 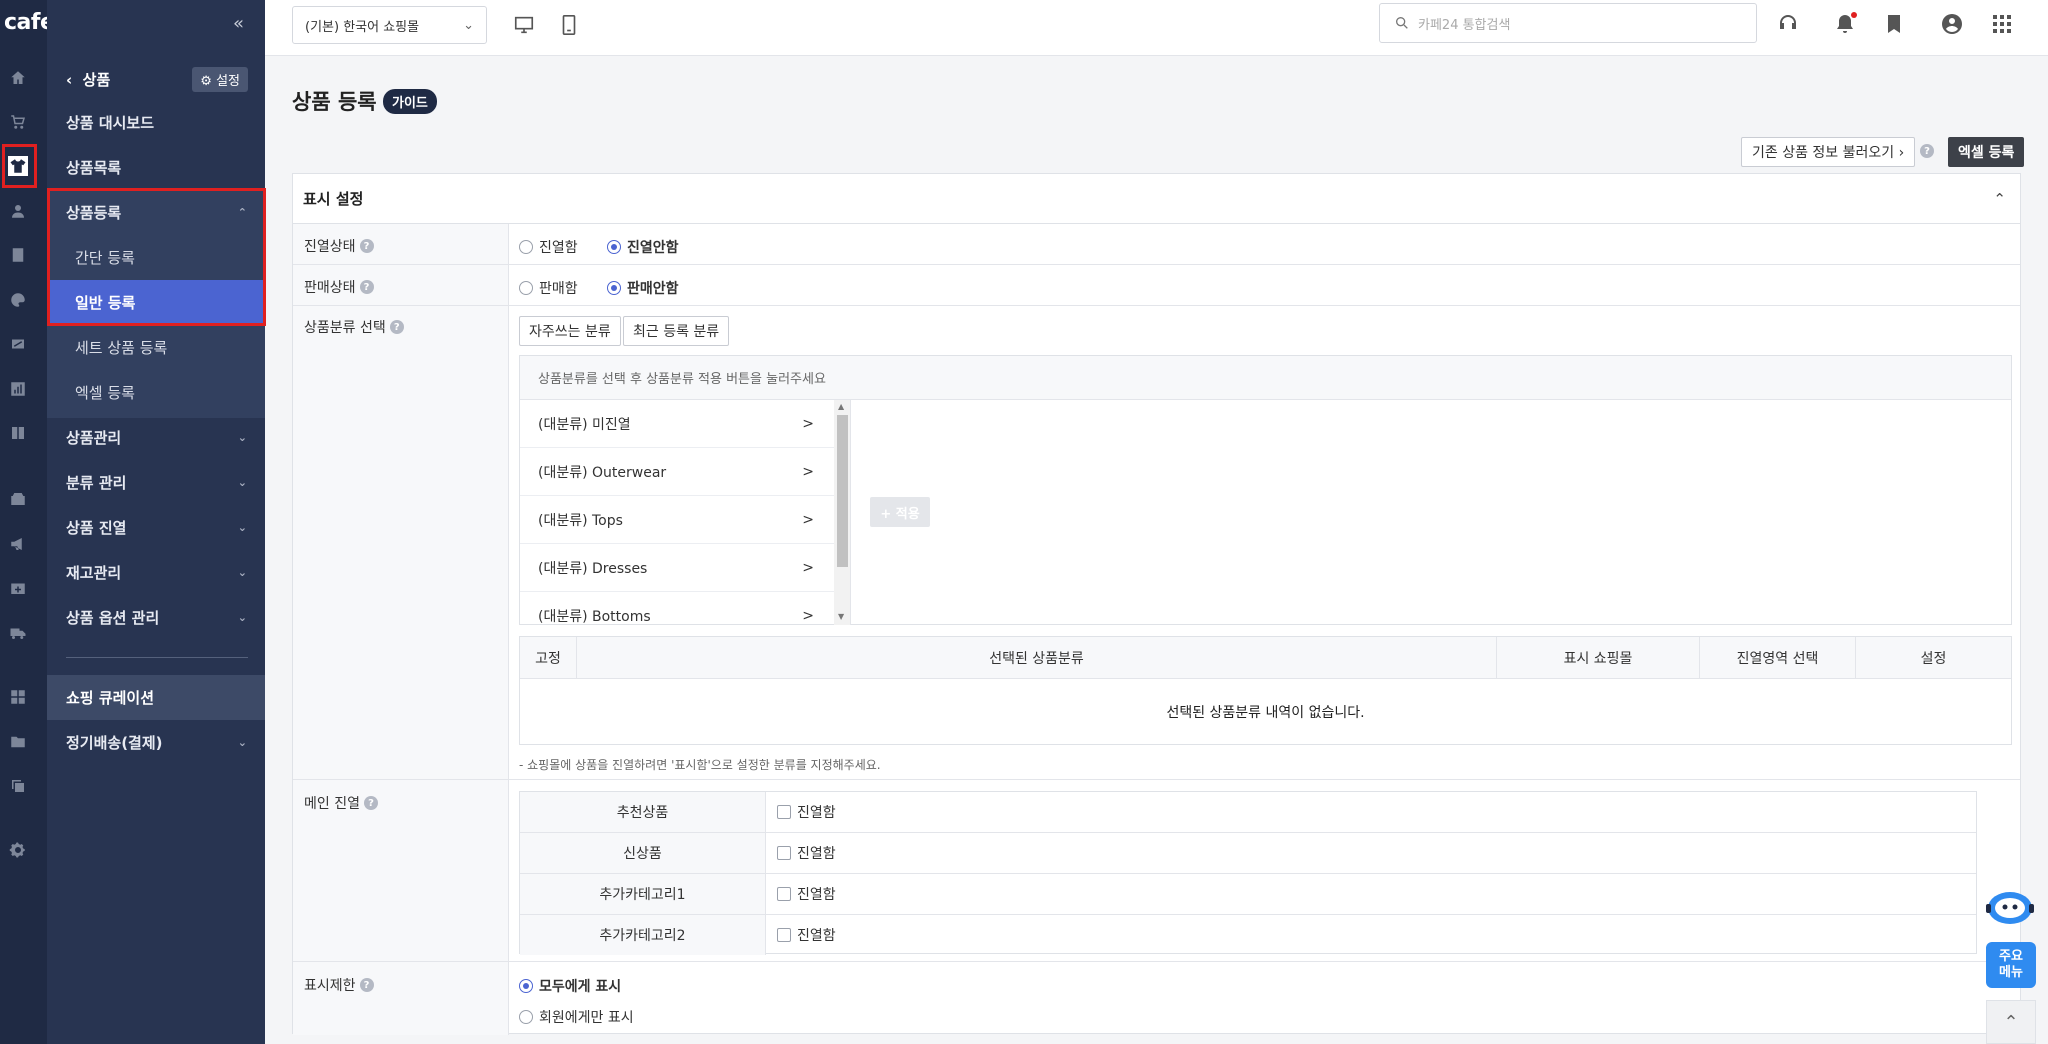 I want to click on display-status-on-radio: 진열함, so click(x=548, y=247).